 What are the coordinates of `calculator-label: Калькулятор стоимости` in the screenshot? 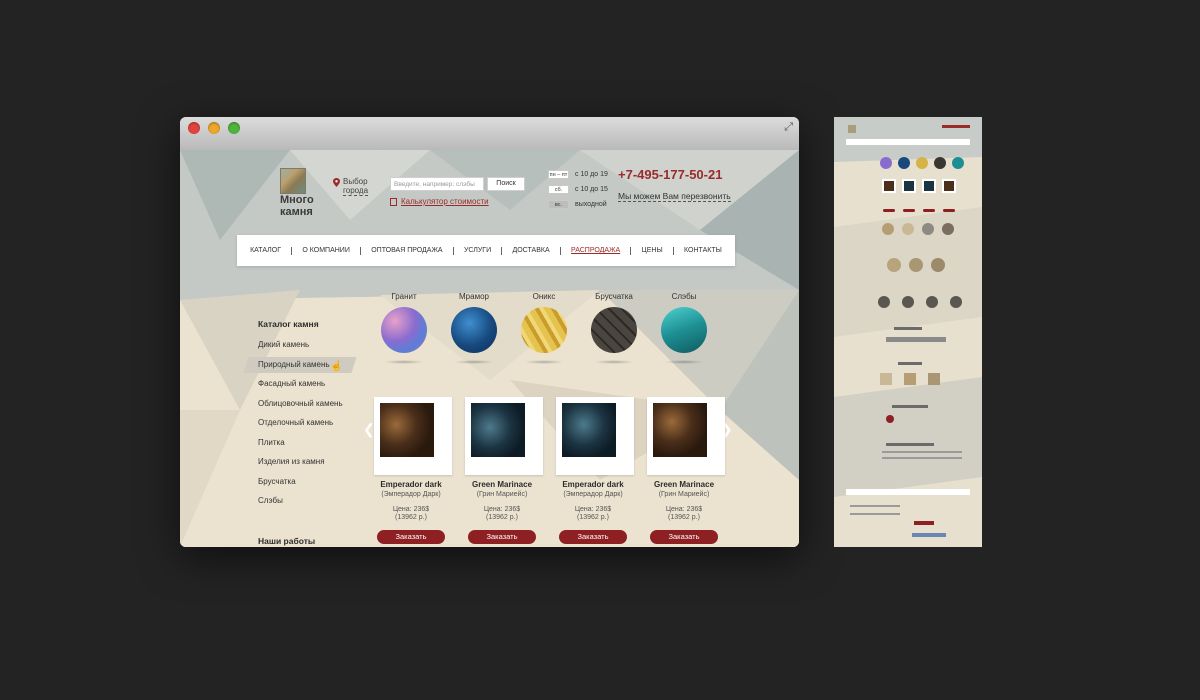 It's located at (445, 201).